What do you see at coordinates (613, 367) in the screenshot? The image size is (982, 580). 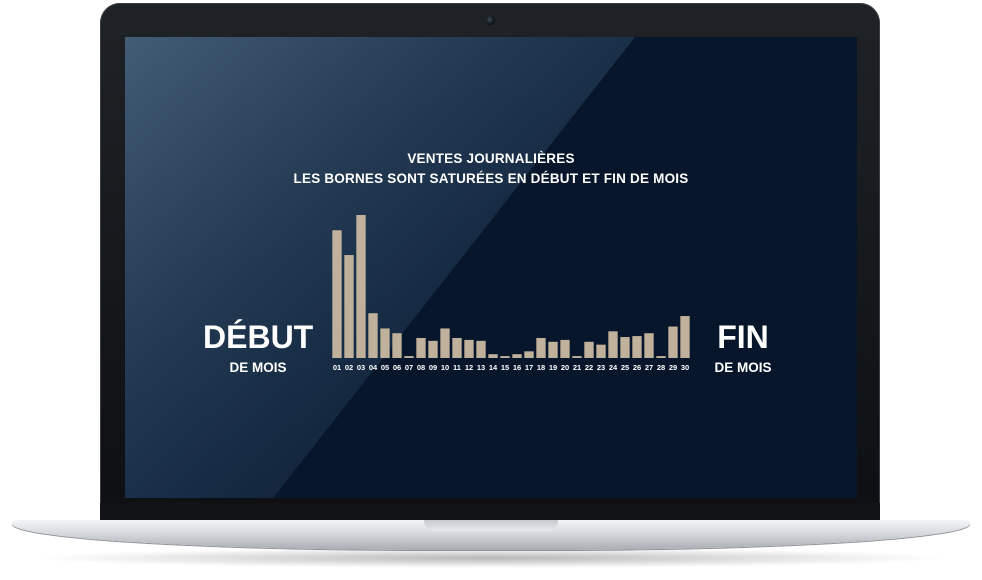 I see `tick-label-day-24: 24` at bounding box center [613, 367].